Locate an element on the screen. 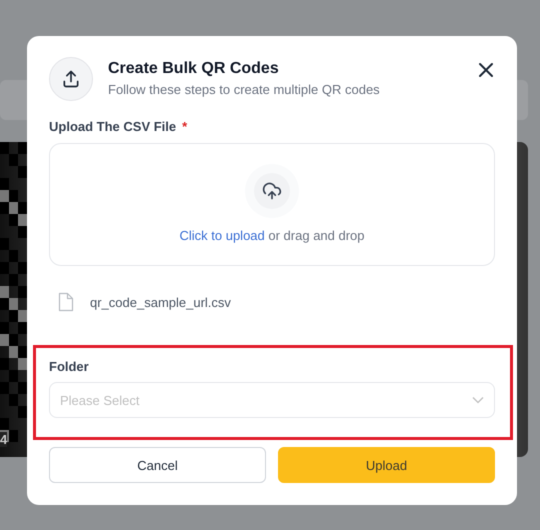  cloud-upload-icon is located at coordinates (272, 191).